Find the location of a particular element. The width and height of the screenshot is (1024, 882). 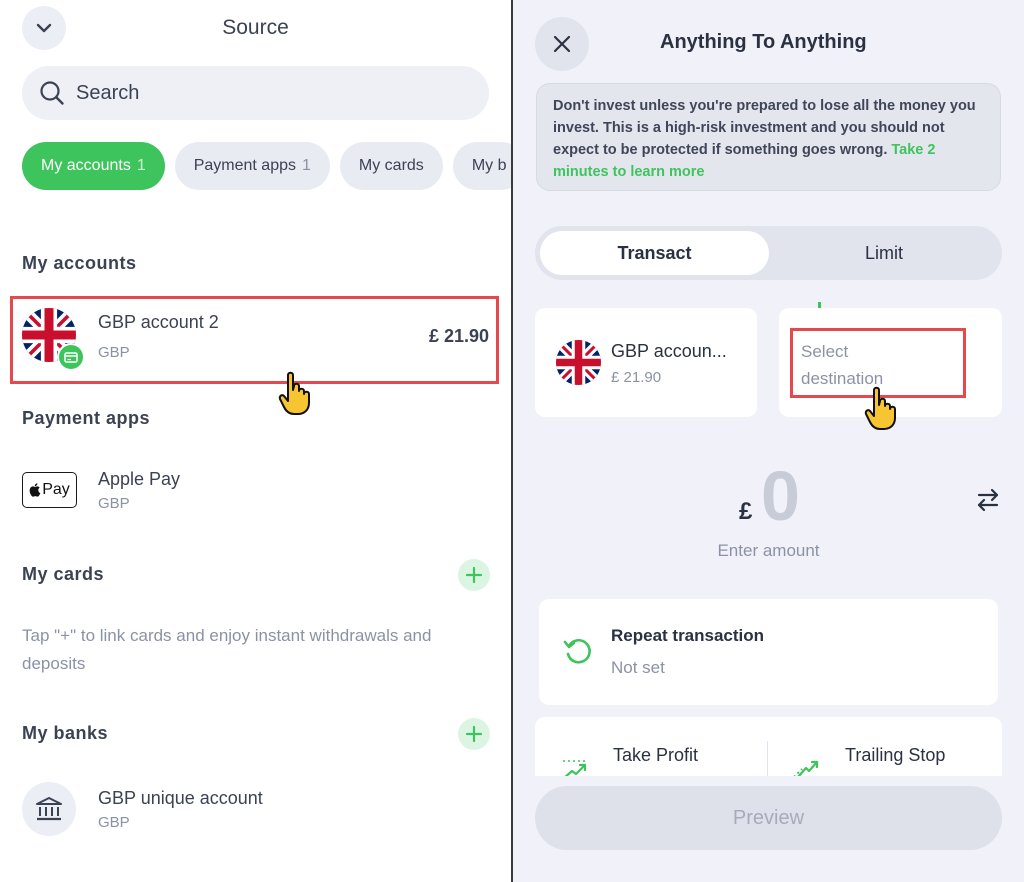

repeat-value: Not set is located at coordinates (638, 667).